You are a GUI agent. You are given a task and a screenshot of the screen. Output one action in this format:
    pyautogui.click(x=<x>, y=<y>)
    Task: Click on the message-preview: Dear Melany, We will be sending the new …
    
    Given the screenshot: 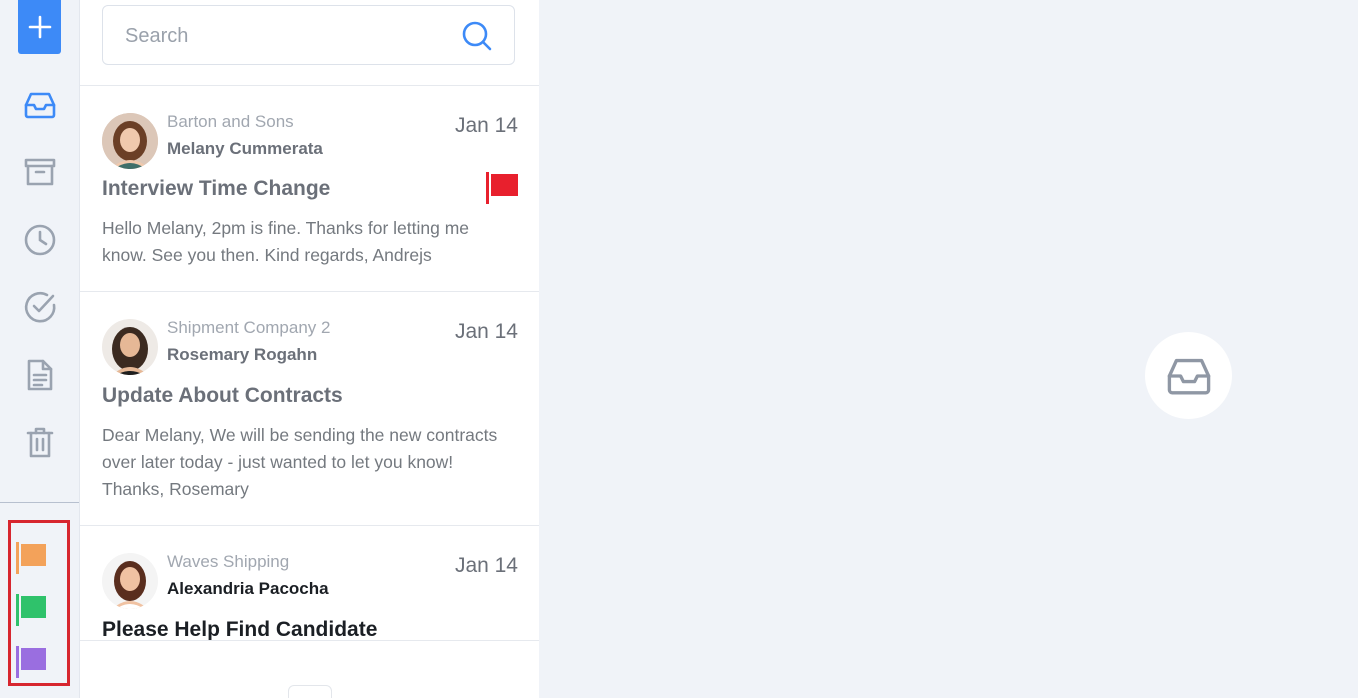 What is the action you would take?
    pyautogui.click(x=300, y=462)
    